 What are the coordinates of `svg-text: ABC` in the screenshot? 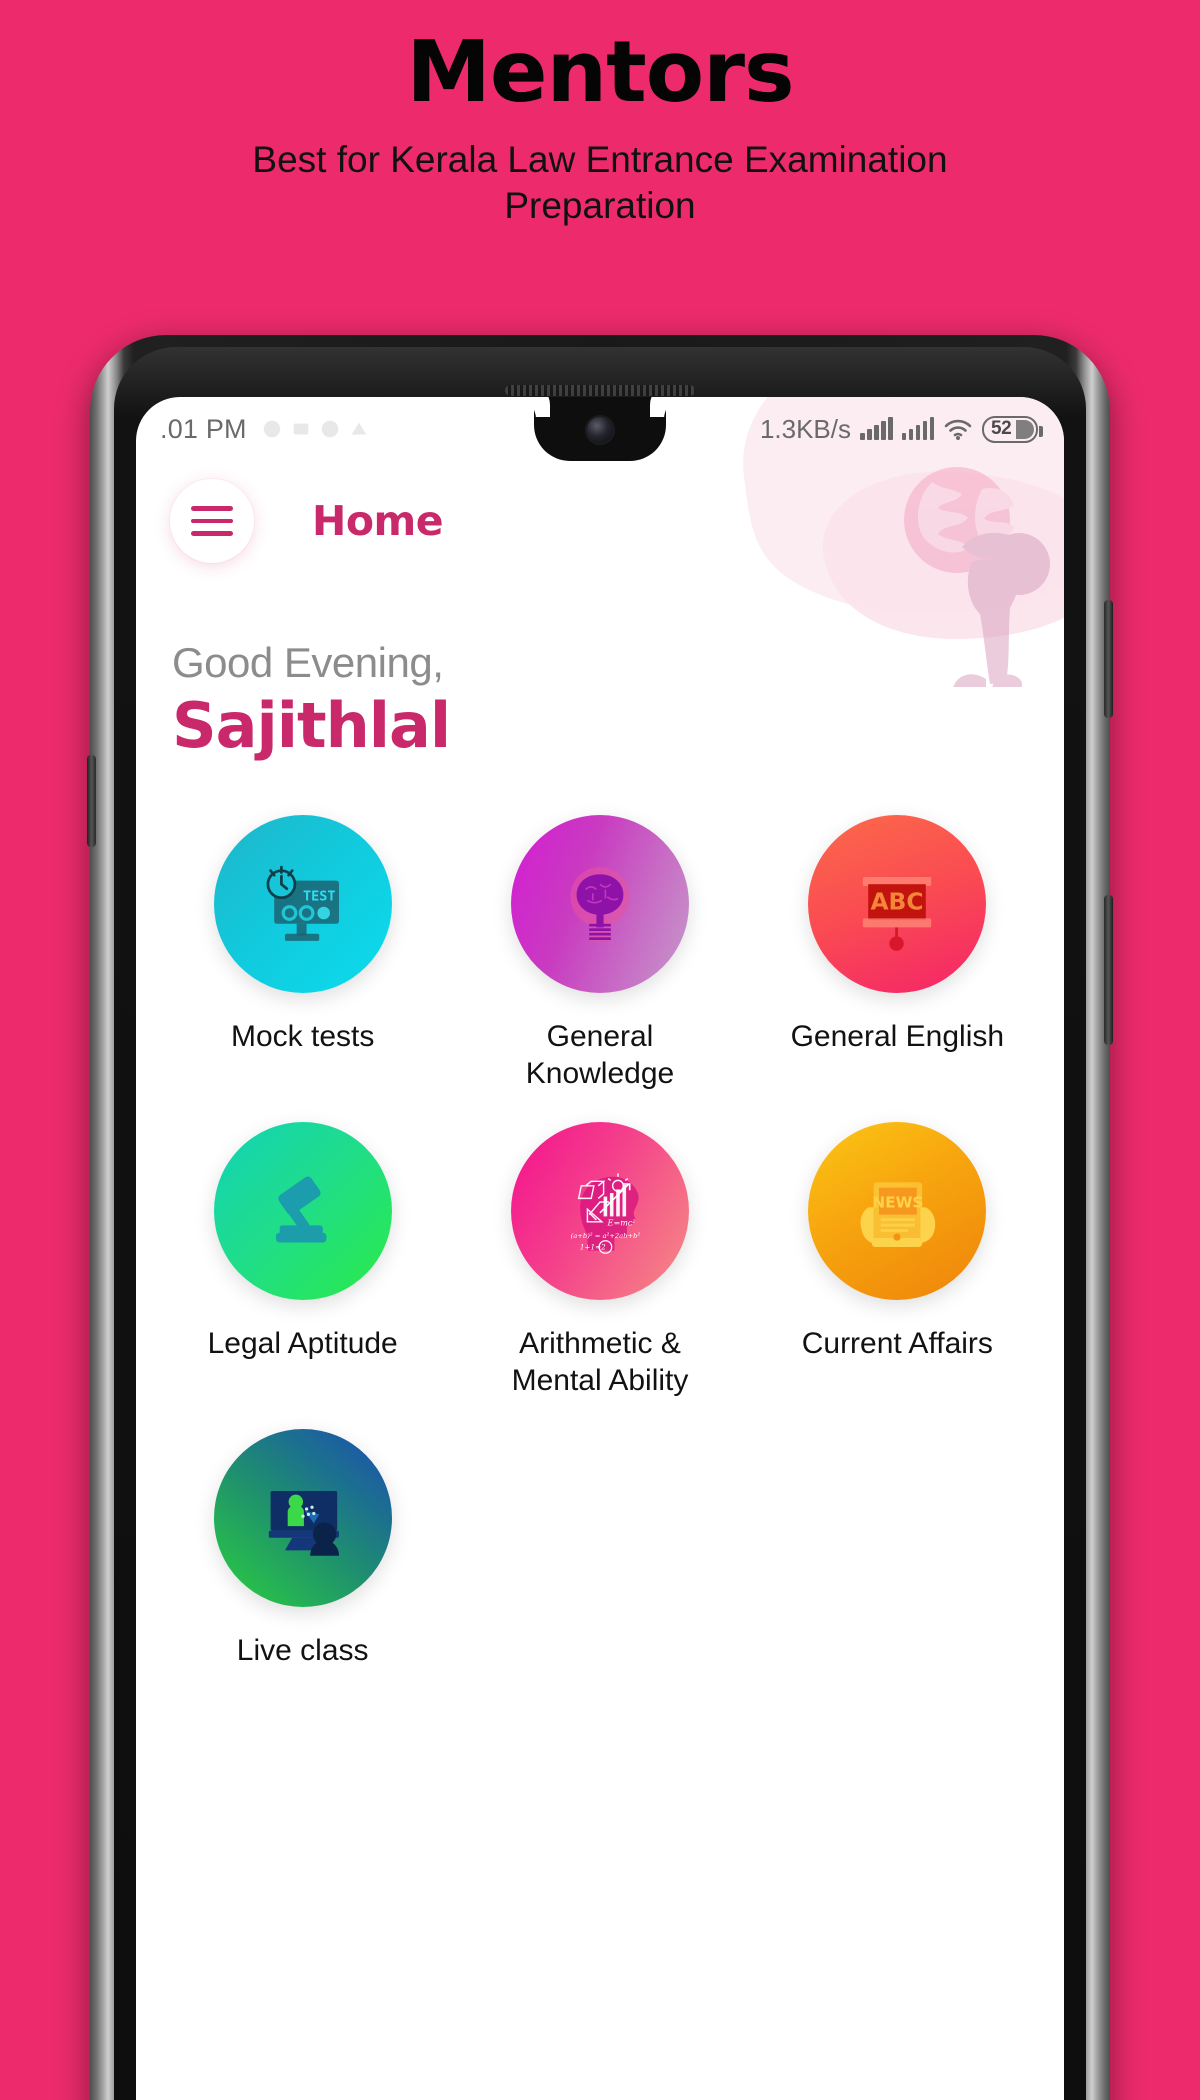 It's located at (897, 901).